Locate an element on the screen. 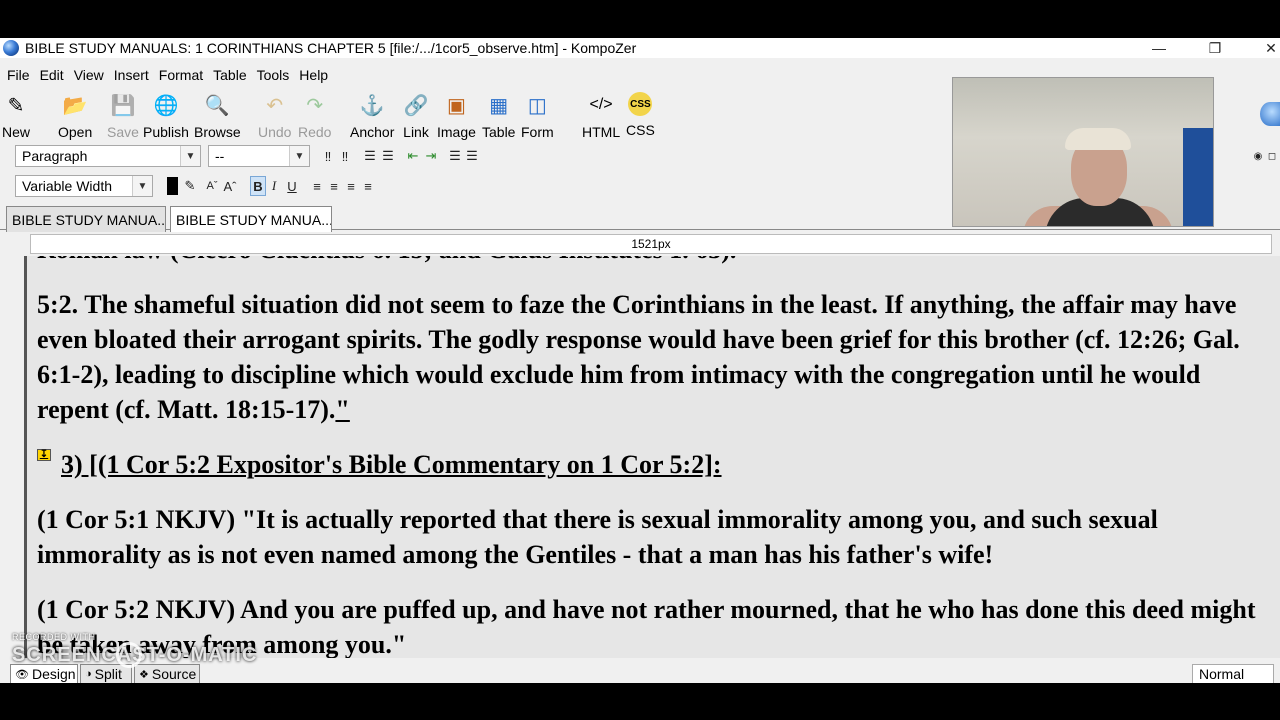 This screenshot has width=1280, height=720. new-button: ✎ New is located at coordinates (16, 115).